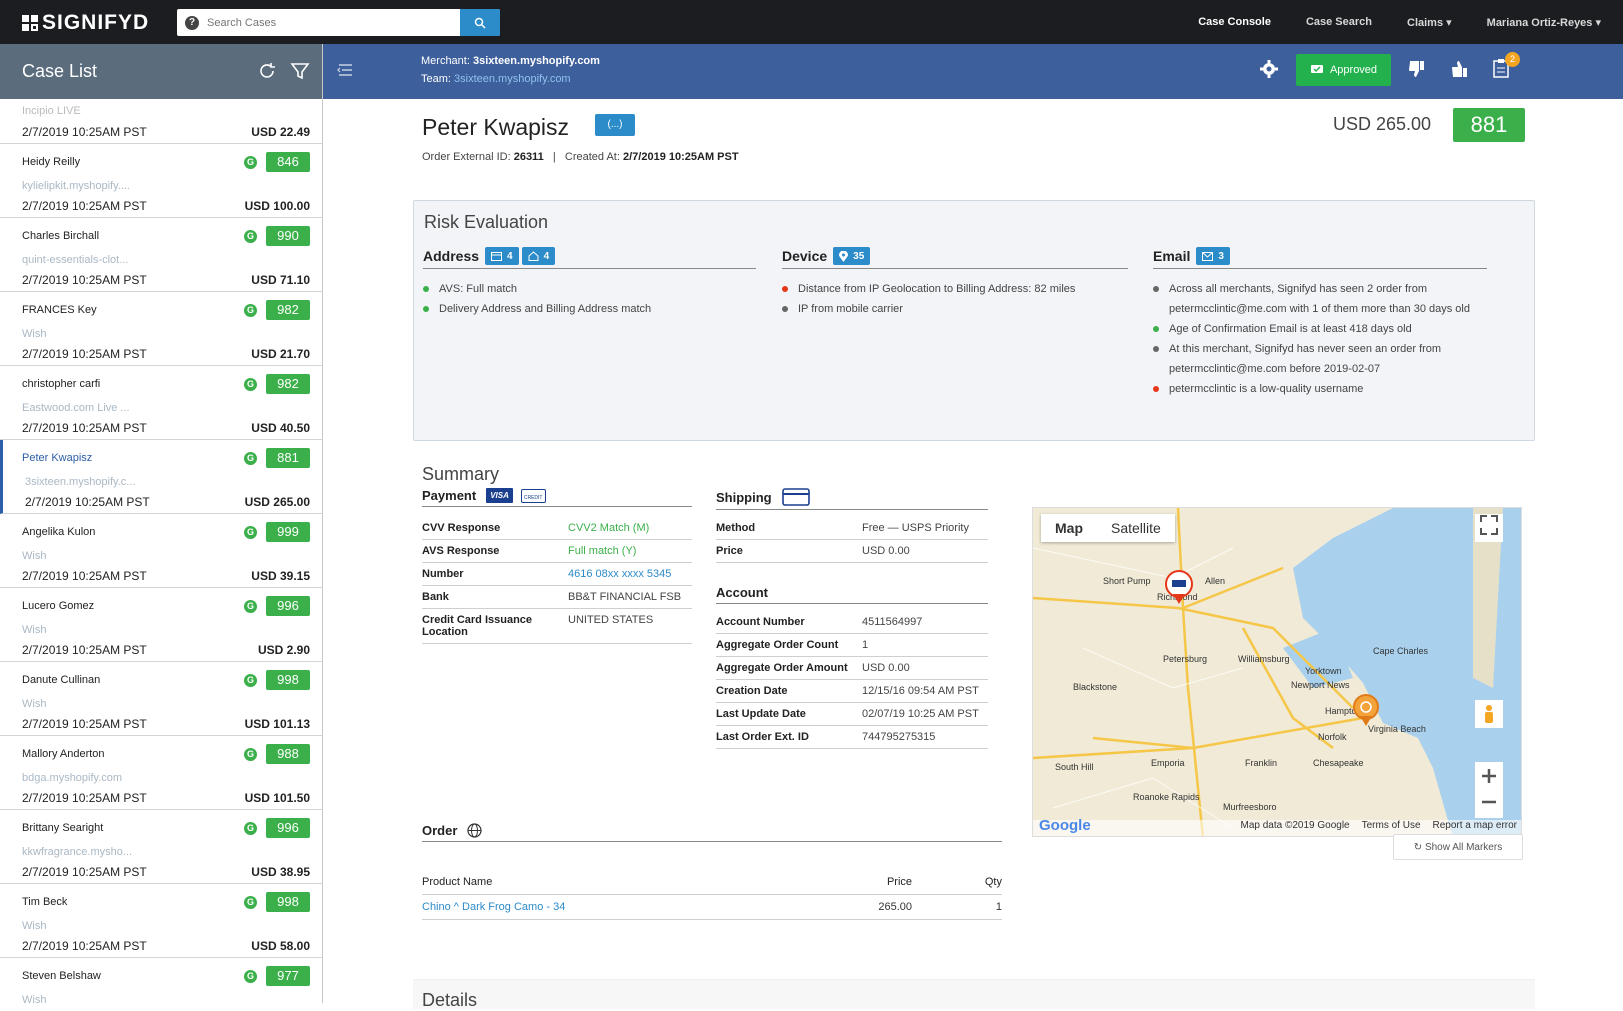 This screenshot has height=1011, width=1623. What do you see at coordinates (1339, 22) in the screenshot?
I see `nav-case-search: Case Search` at bounding box center [1339, 22].